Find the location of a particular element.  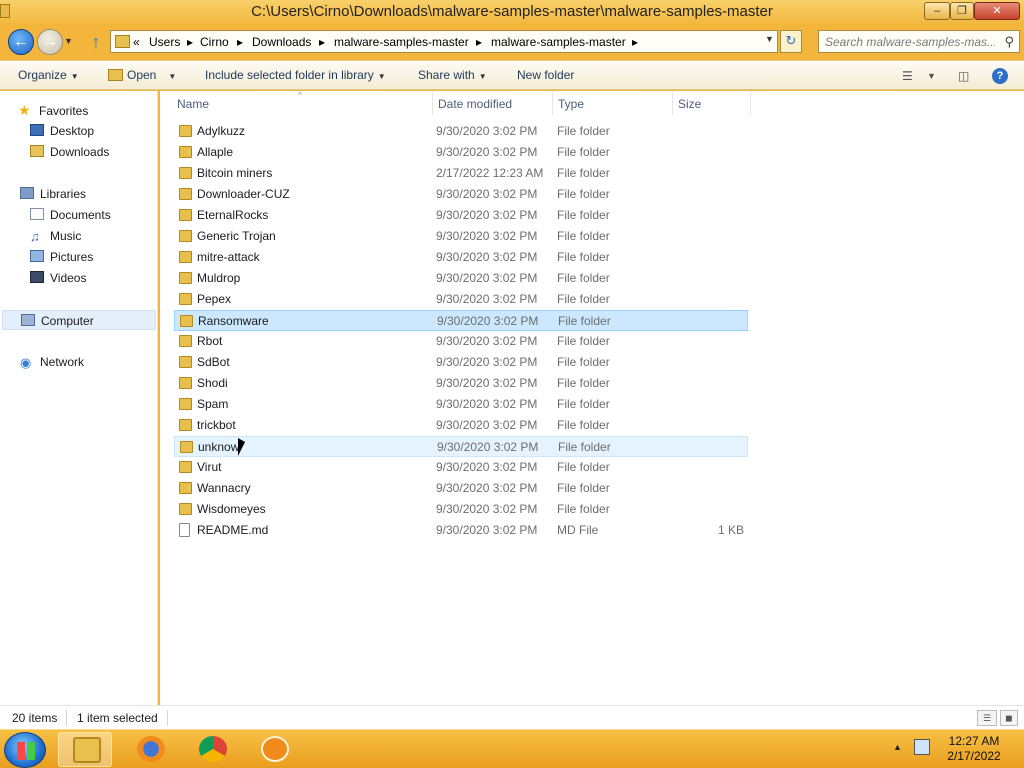

search-icon: ⚲ is located at coordinates (1009, 42).